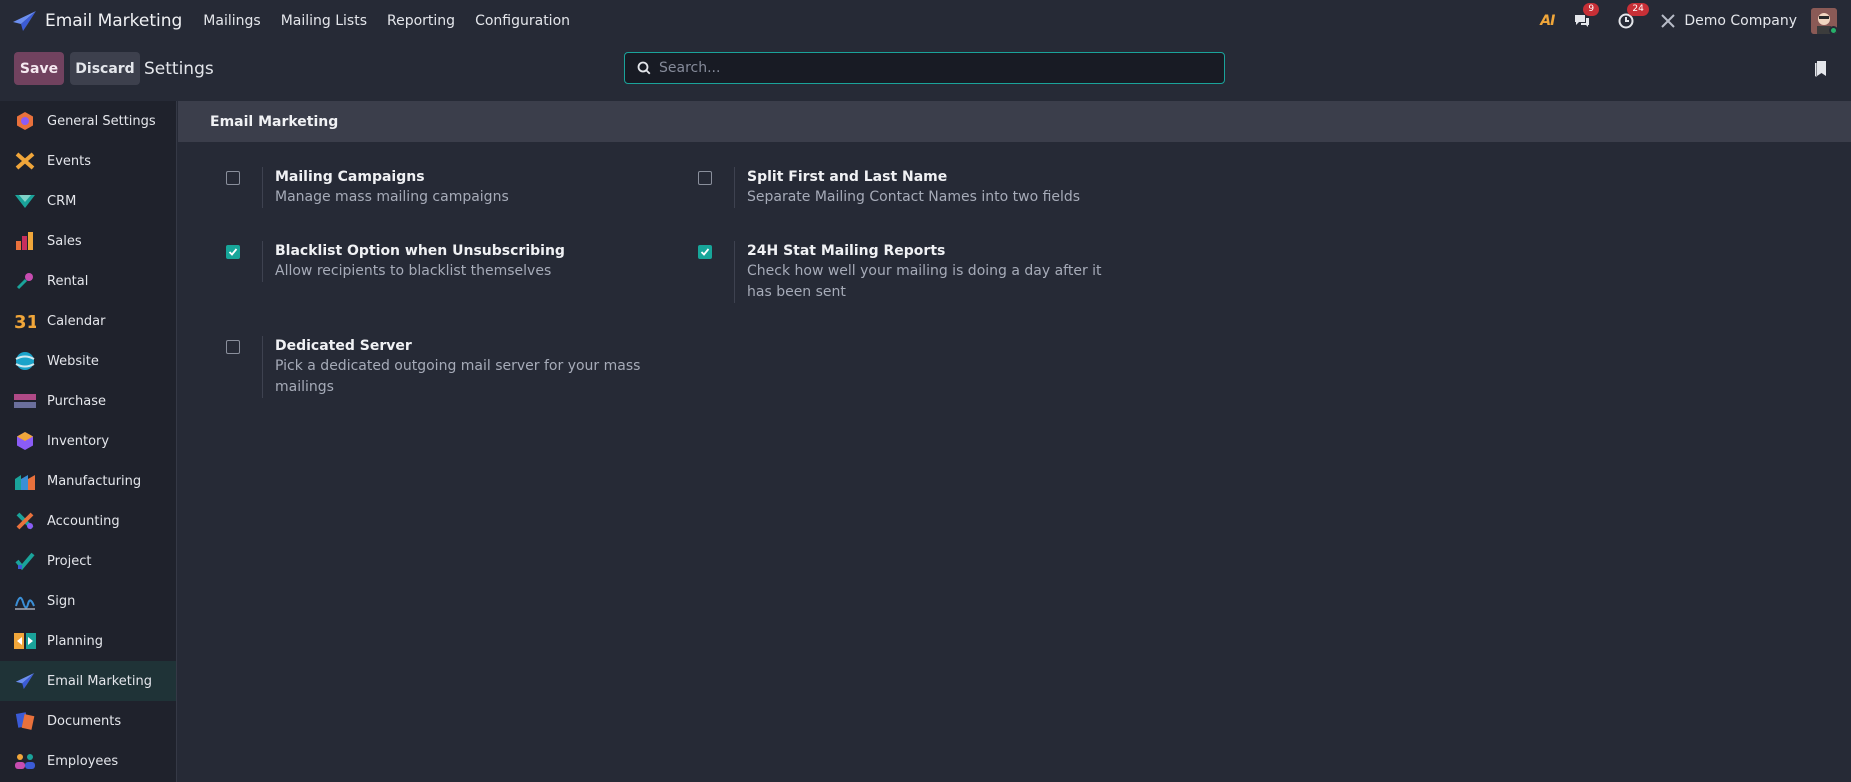 This screenshot has width=1851, height=782. What do you see at coordinates (1740, 21) in the screenshot?
I see `company-switcher: Demo Company` at bounding box center [1740, 21].